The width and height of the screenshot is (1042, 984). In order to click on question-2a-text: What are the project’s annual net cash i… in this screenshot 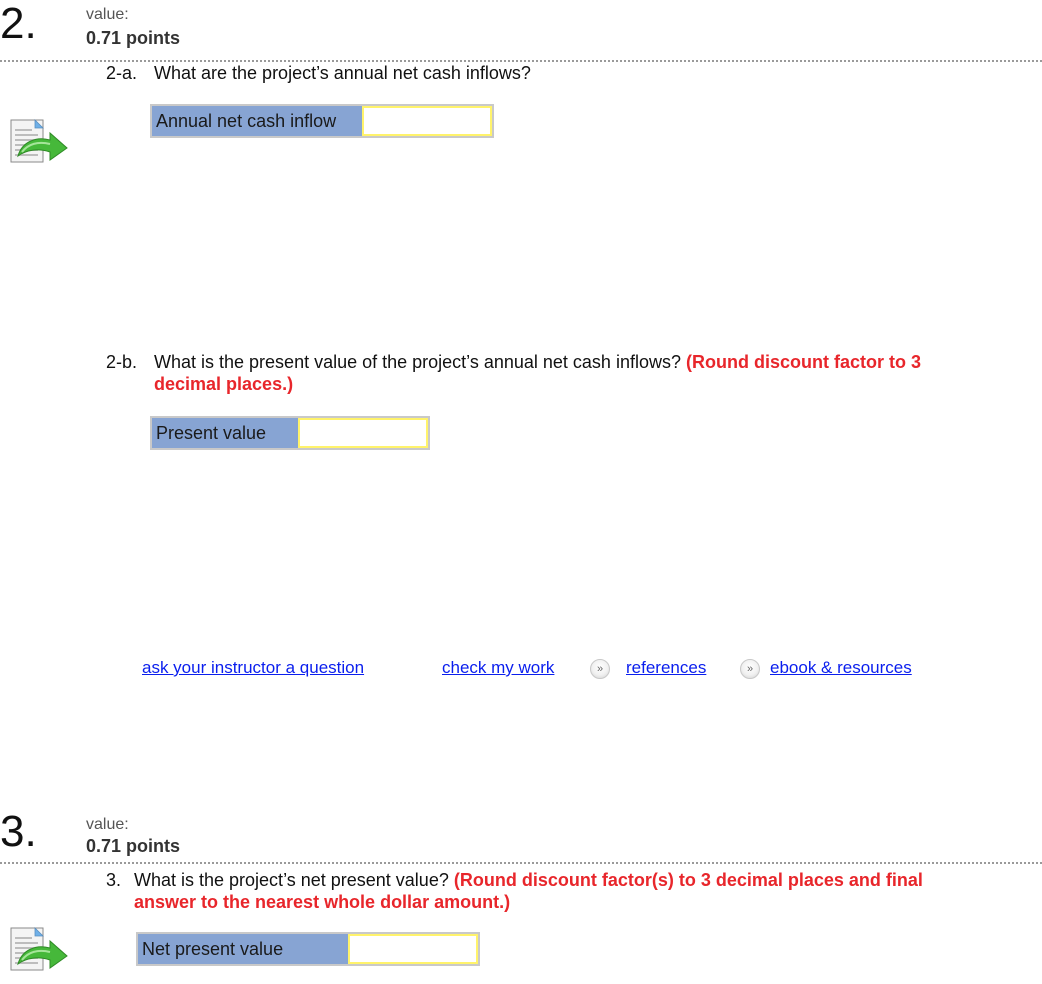, I will do `click(342, 73)`.